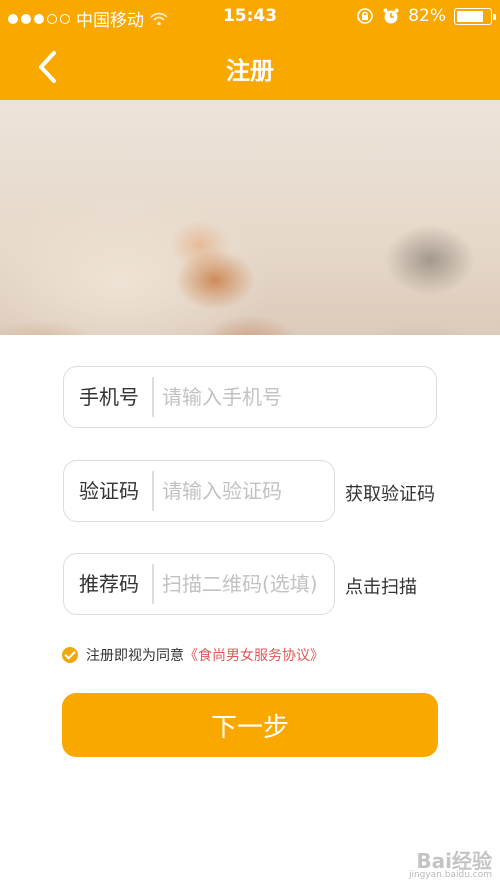 The height and width of the screenshot is (888, 500). What do you see at coordinates (109, 491) in the screenshot?
I see `code-label: 验证码` at bounding box center [109, 491].